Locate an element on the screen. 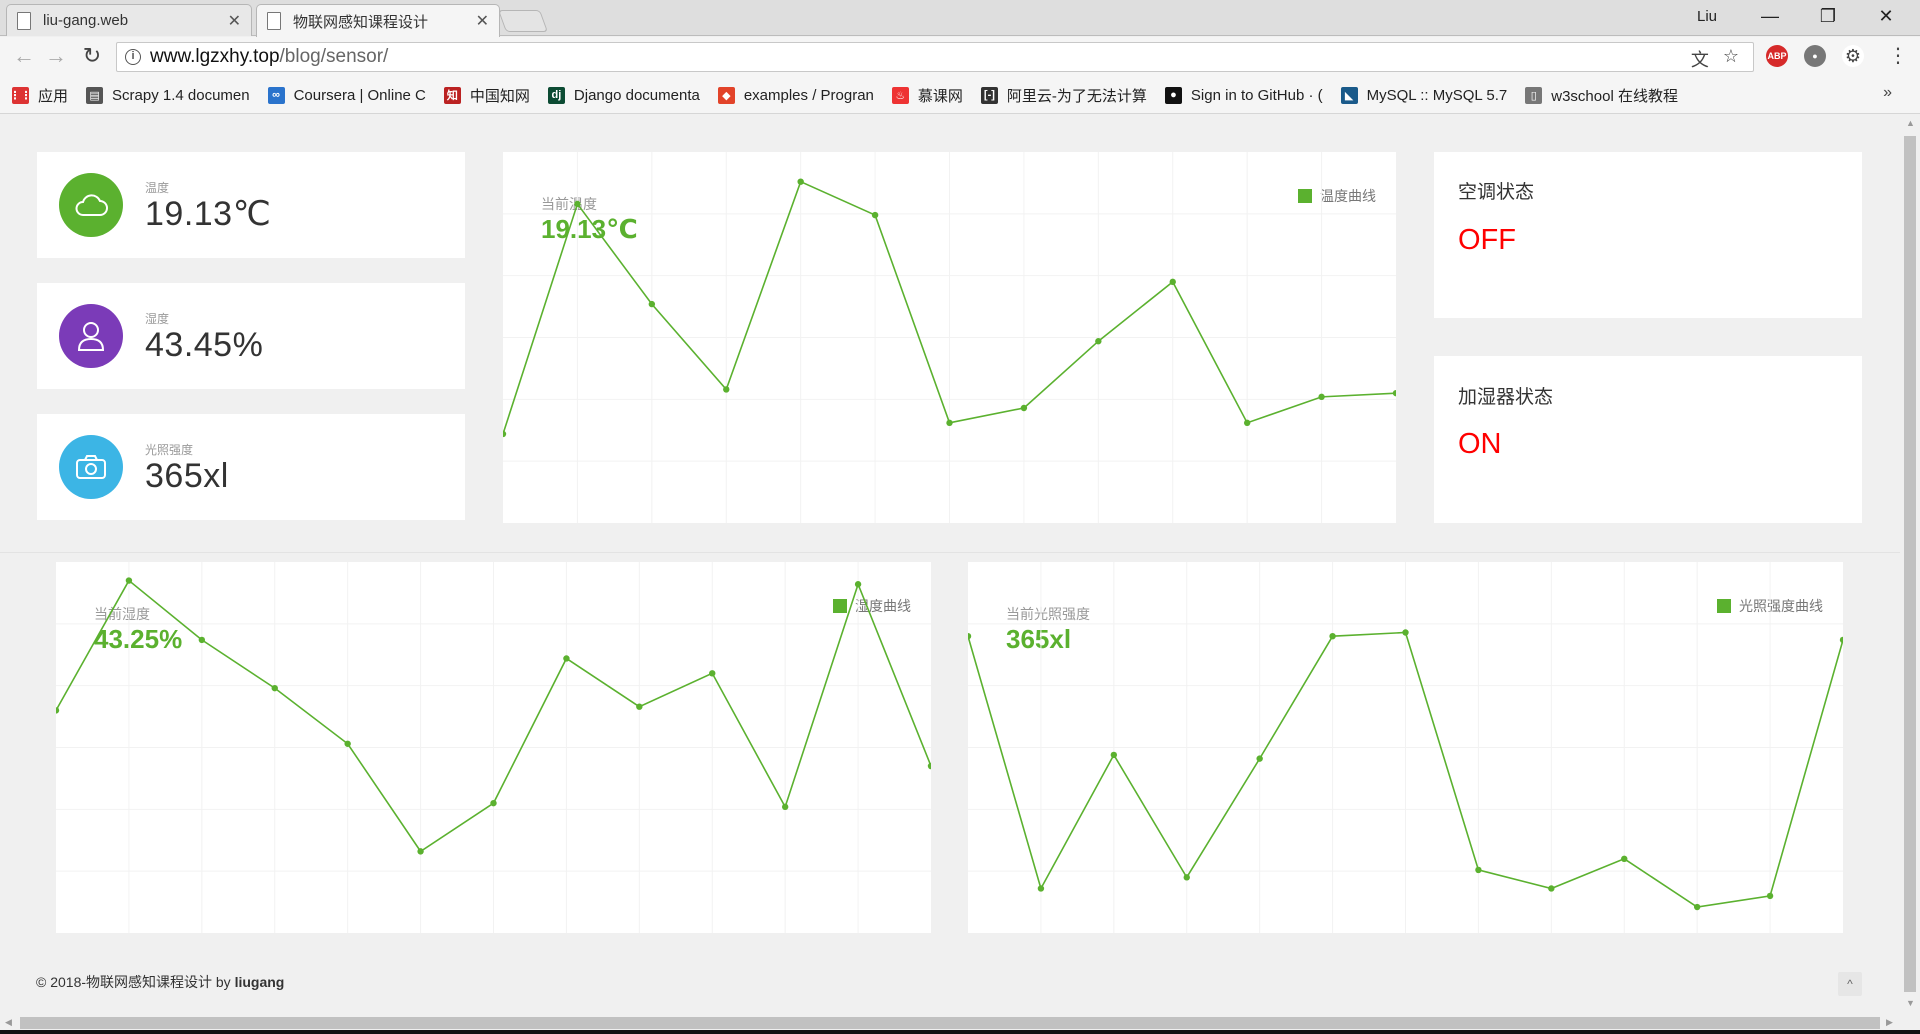 The image size is (1920, 1034). bookmark-label: Django documenta is located at coordinates (636, 95).